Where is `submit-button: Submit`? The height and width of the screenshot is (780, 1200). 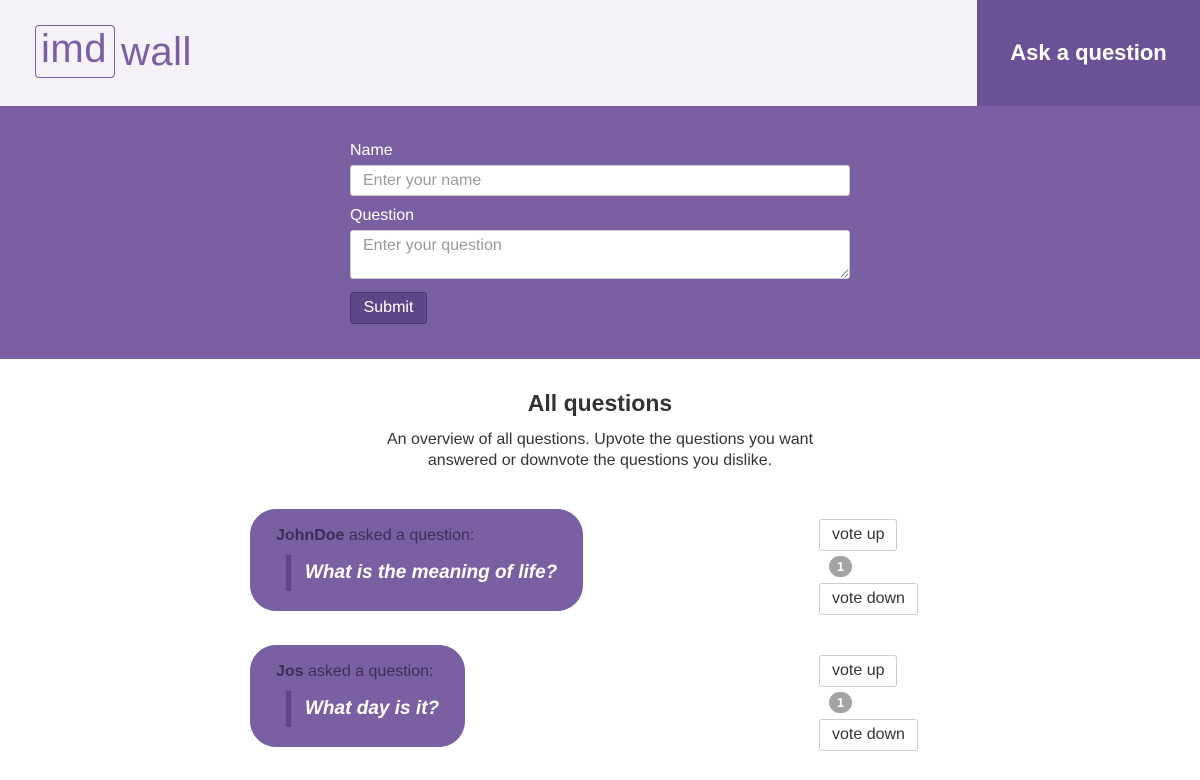 submit-button: Submit is located at coordinates (388, 308).